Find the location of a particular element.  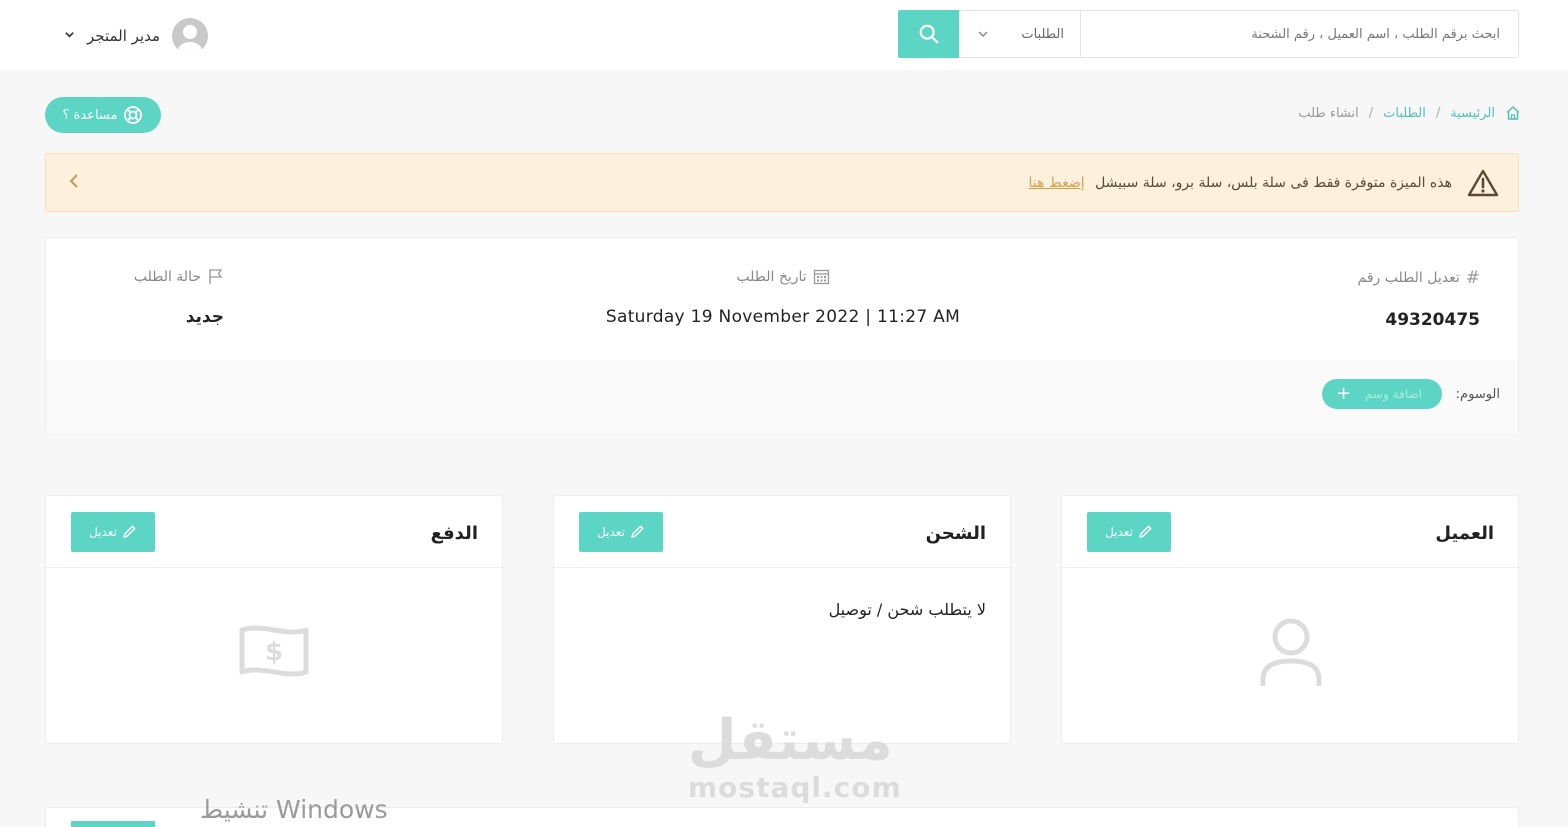

avatar is located at coordinates (190, 36).